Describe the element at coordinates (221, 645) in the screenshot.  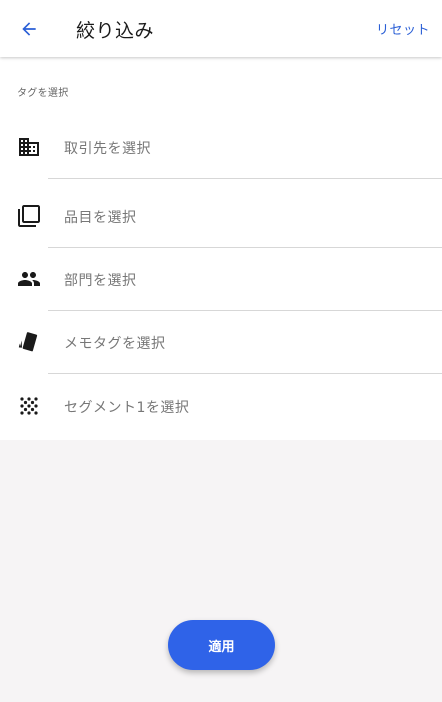
I see `apply-button: 適用` at that location.